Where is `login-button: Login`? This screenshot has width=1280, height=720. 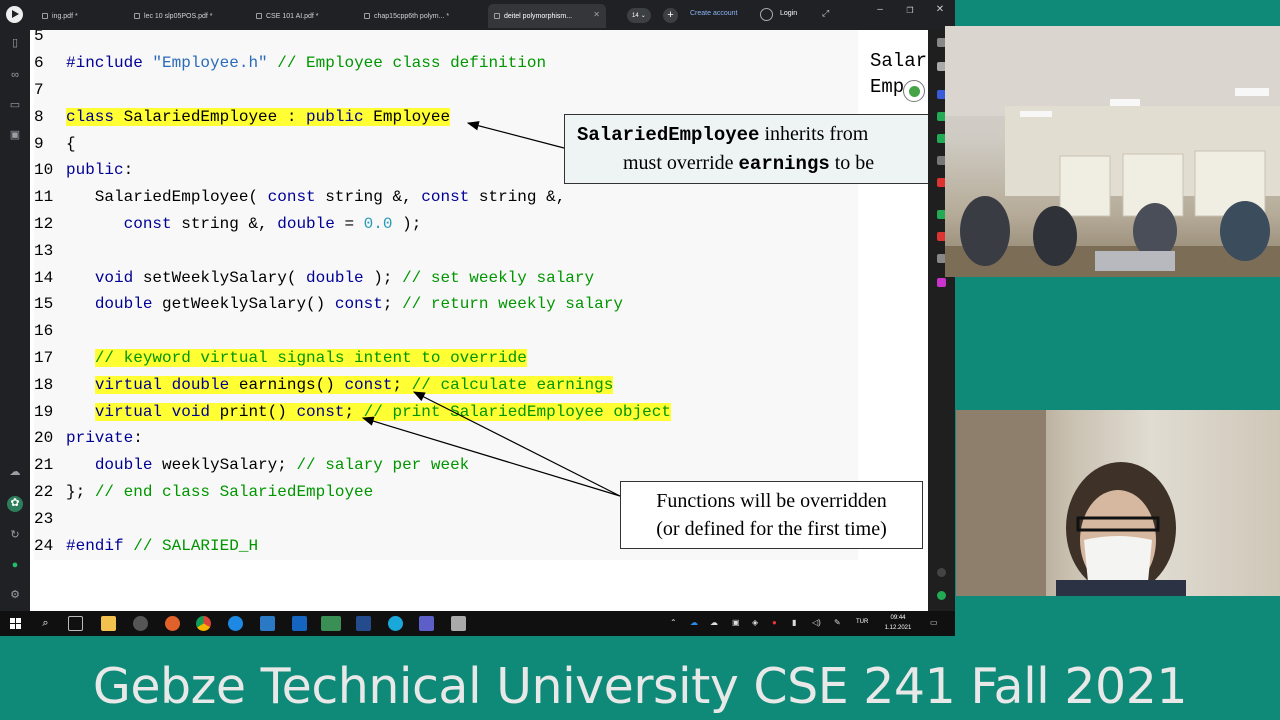
login-button: Login is located at coordinates (788, 13).